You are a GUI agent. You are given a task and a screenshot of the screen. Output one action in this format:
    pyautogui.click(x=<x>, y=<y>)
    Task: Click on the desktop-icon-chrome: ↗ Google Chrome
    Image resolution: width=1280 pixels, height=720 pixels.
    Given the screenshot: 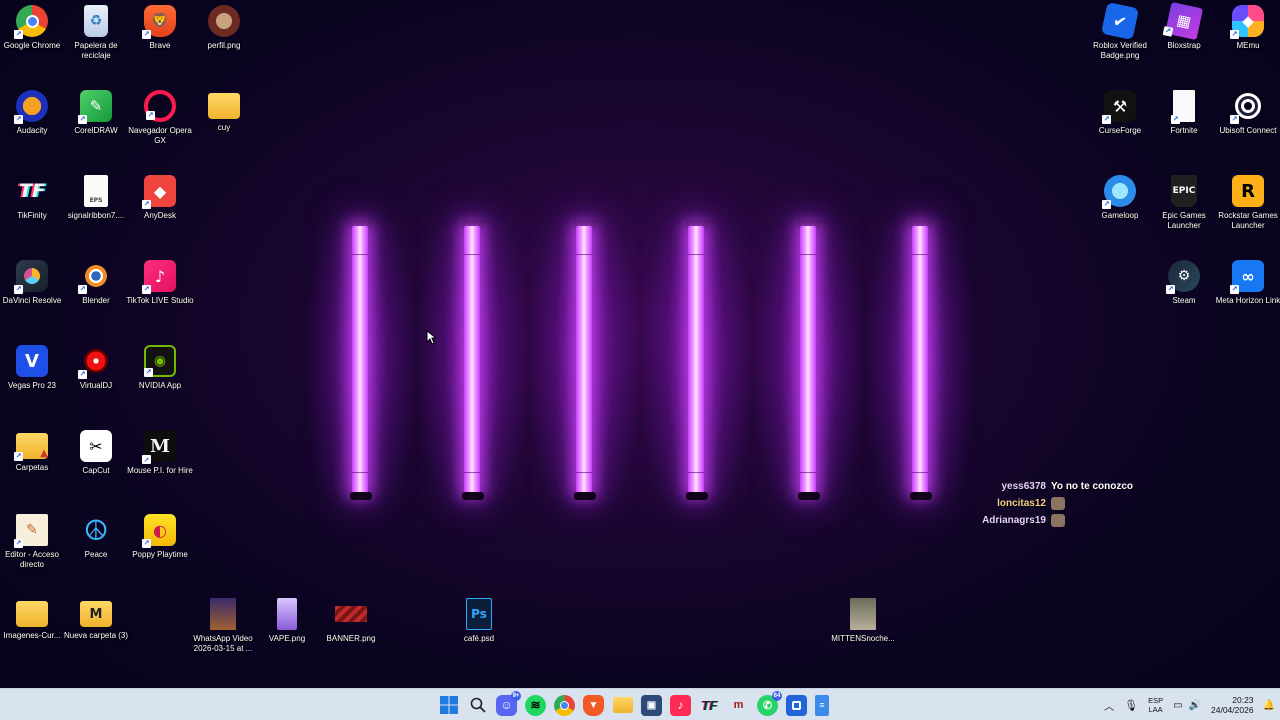 What is the action you would take?
    pyautogui.click(x=32, y=28)
    